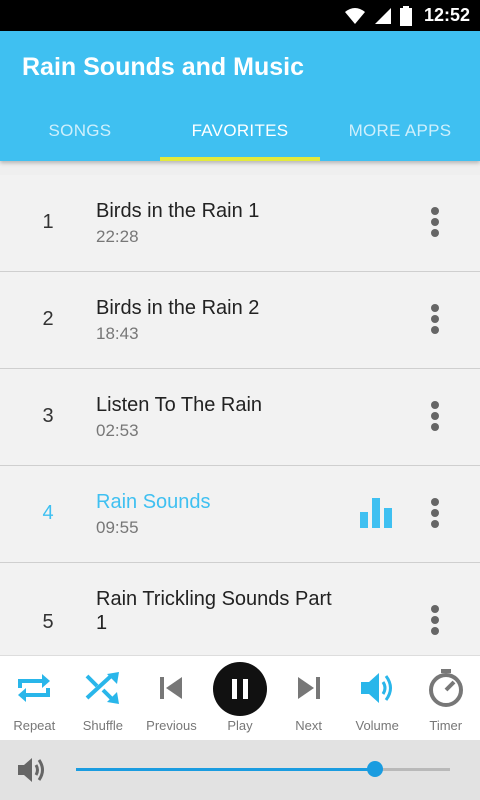 The image size is (480, 800). I want to click on volume-button: Volume, so click(377, 698).